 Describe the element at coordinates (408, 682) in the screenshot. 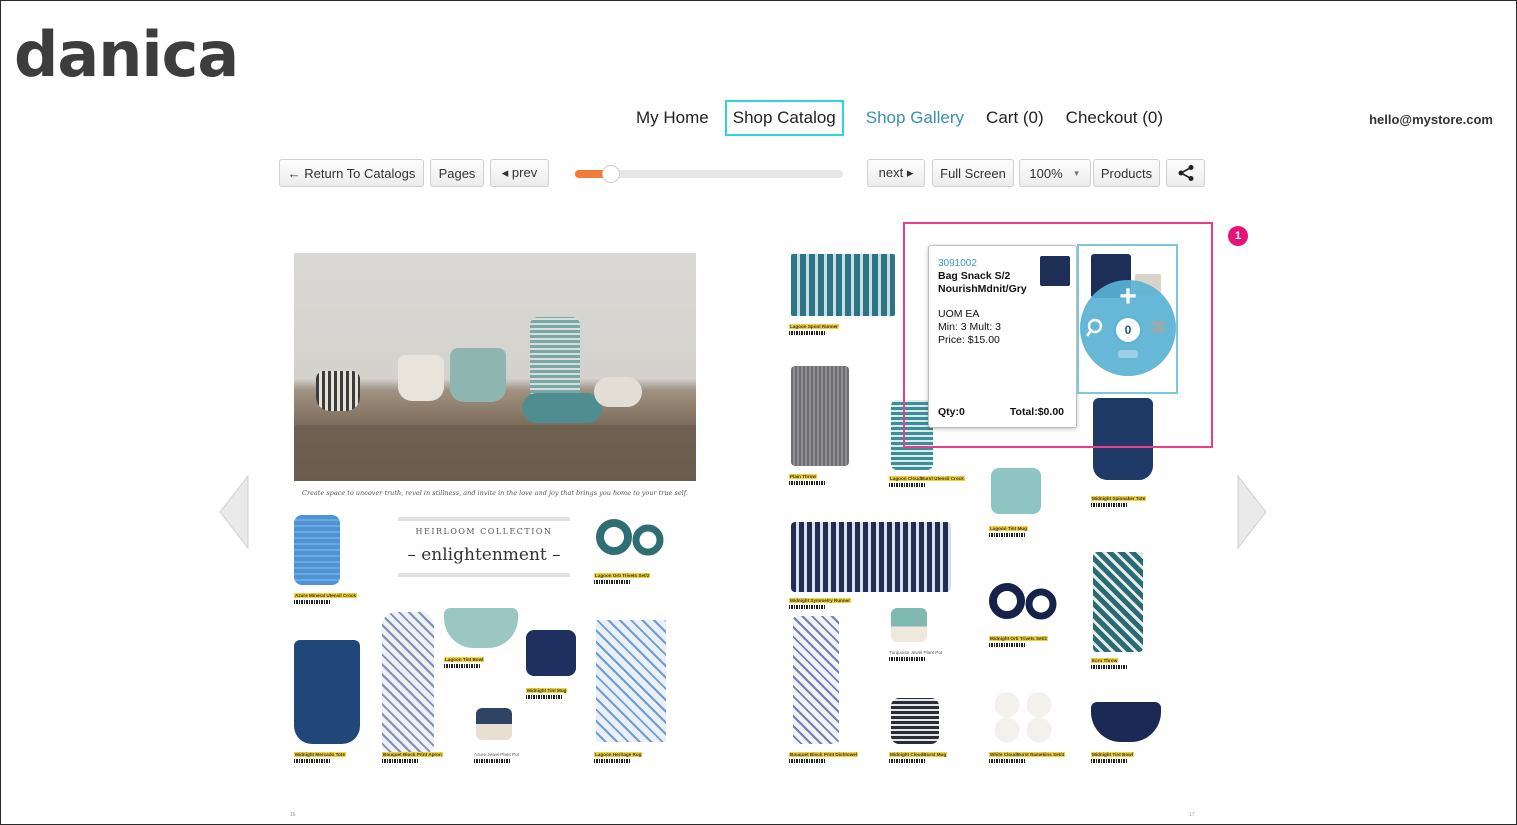

I see `product-apron` at that location.